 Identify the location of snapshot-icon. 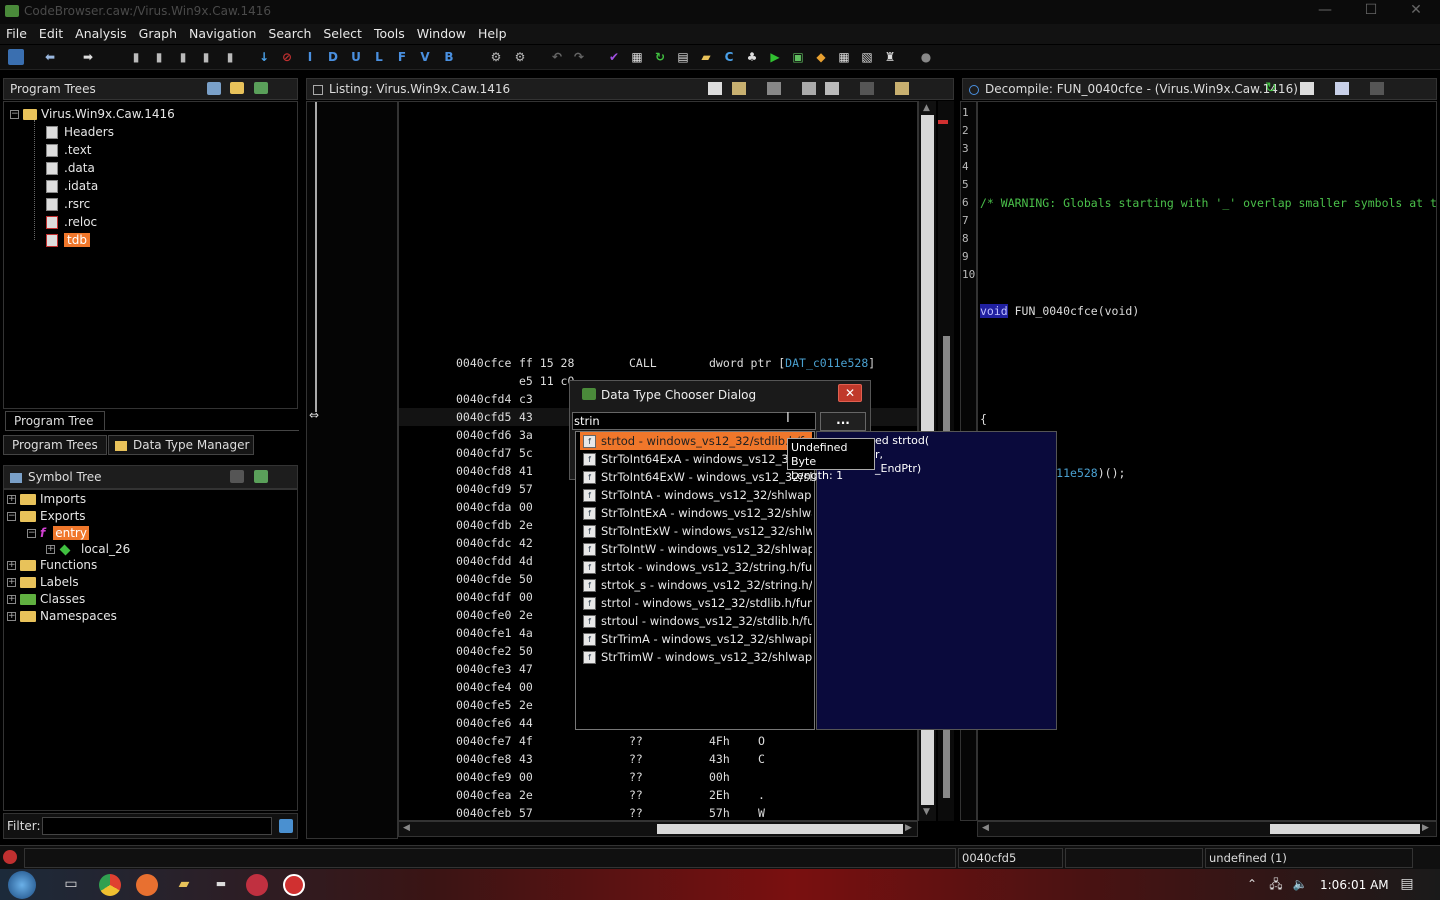
(867, 88).